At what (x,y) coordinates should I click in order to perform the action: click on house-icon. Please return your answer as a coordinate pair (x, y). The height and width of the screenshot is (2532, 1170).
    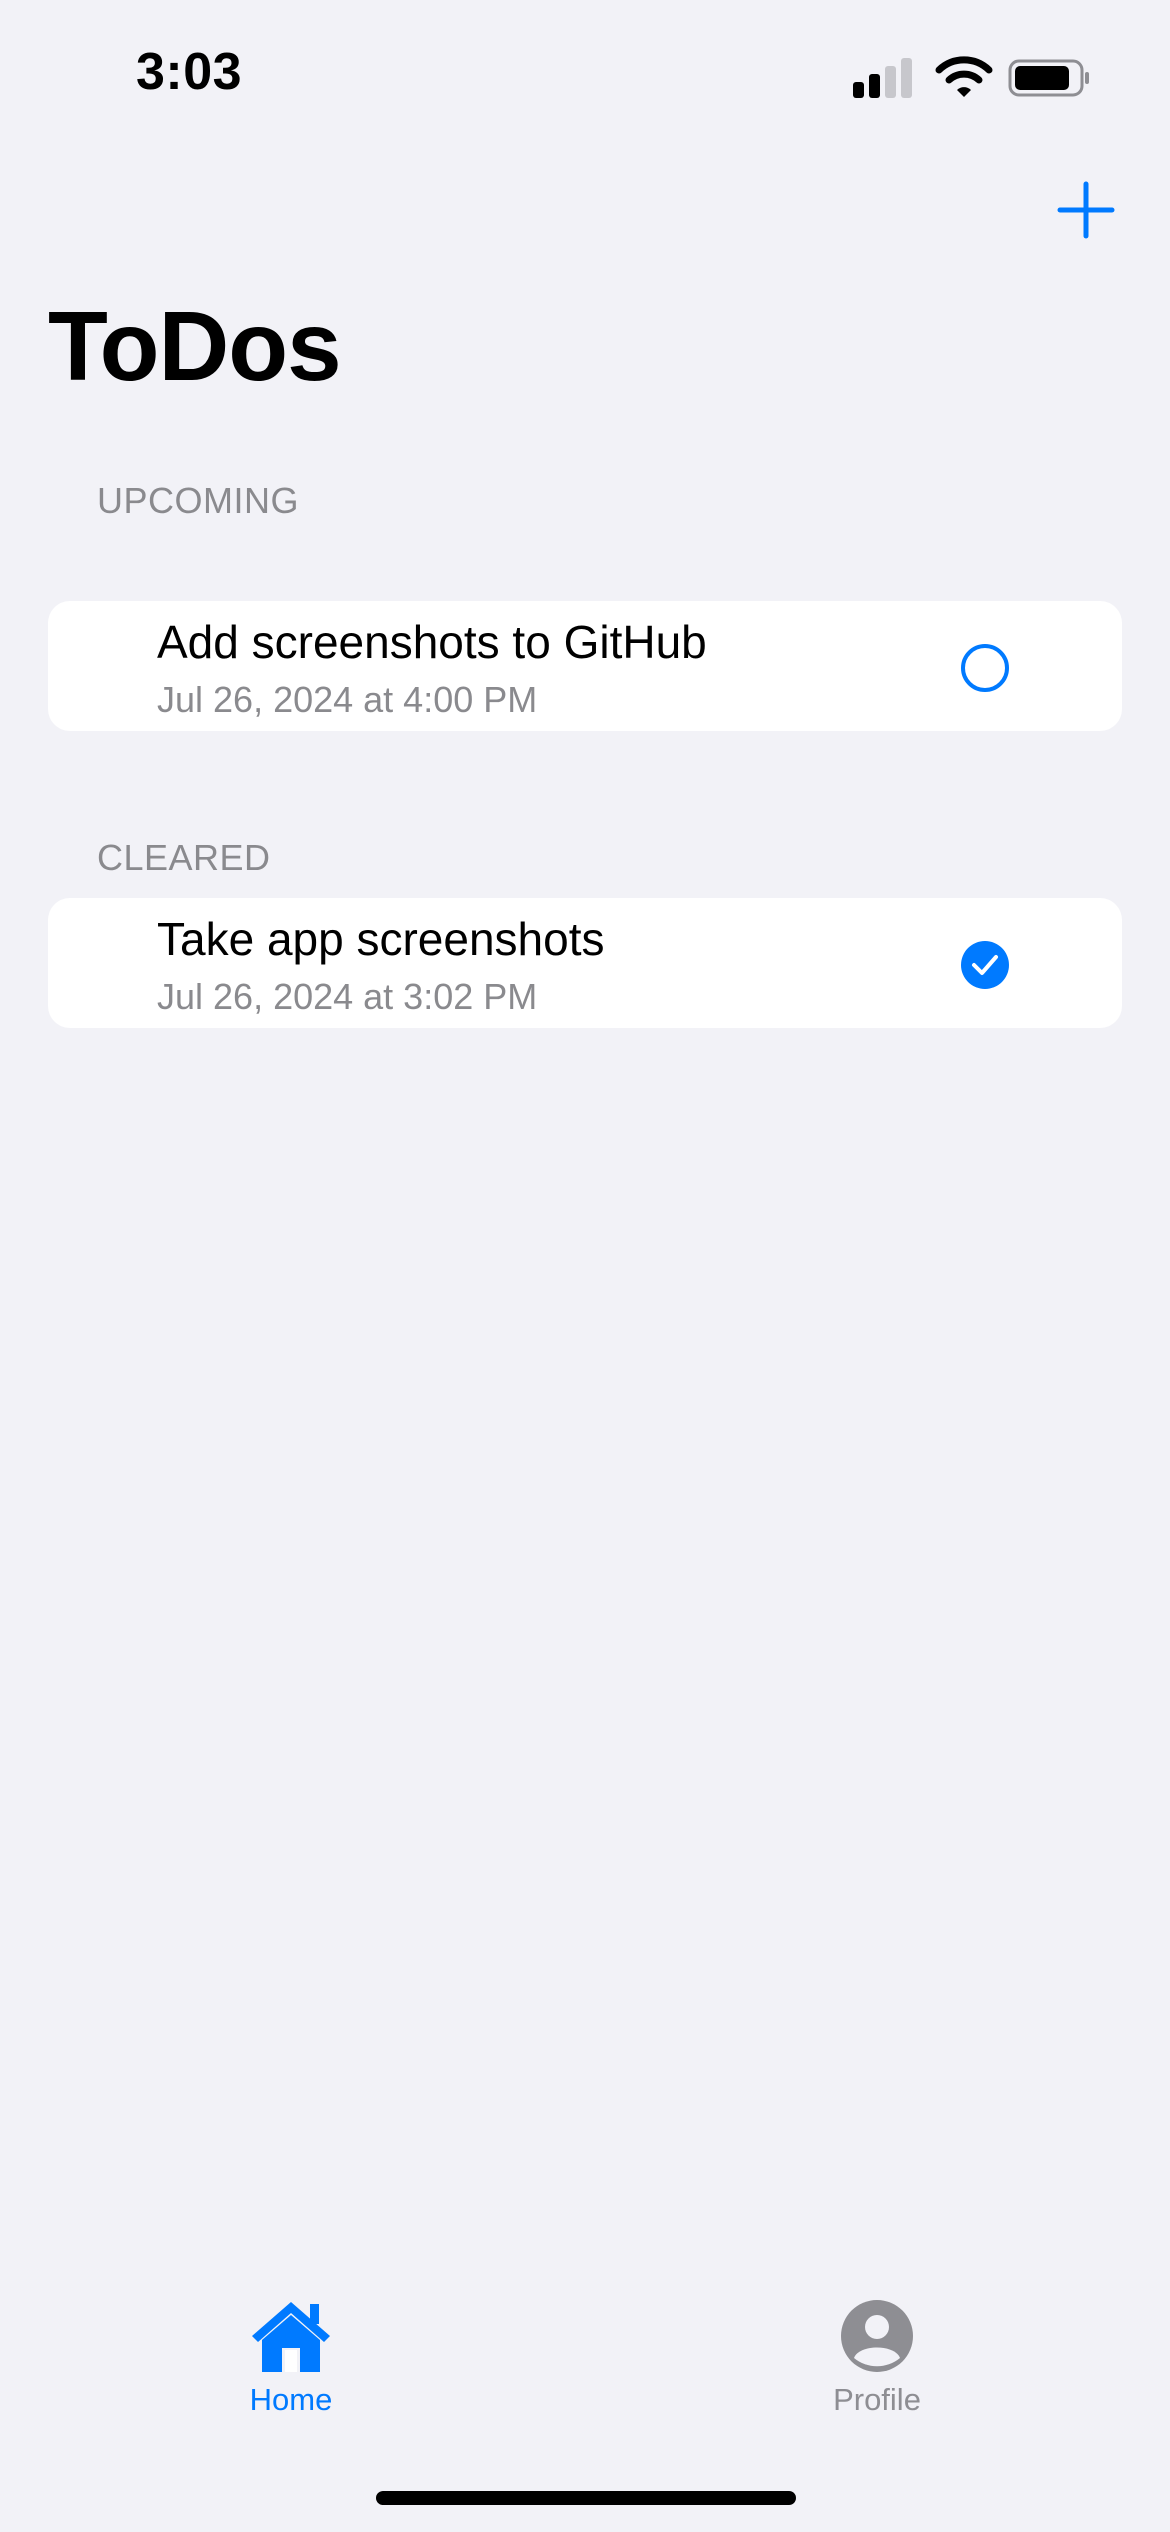
    Looking at the image, I should click on (291, 2337).